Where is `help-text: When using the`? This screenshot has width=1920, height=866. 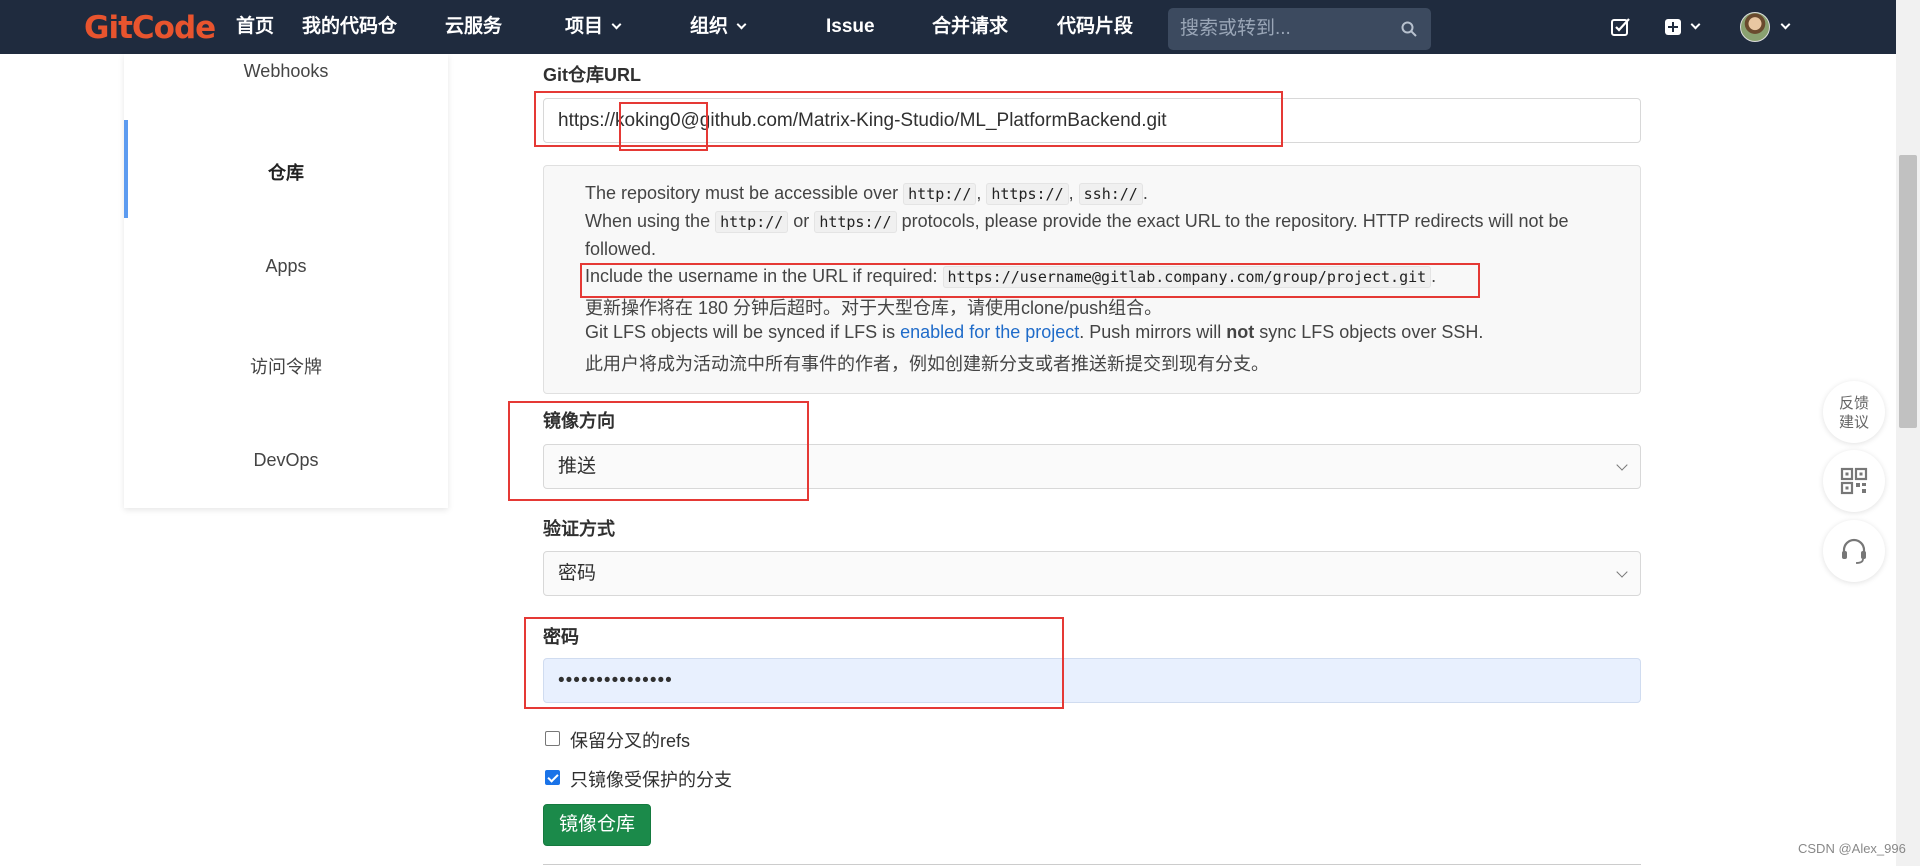
help-text: When using the is located at coordinates (650, 221).